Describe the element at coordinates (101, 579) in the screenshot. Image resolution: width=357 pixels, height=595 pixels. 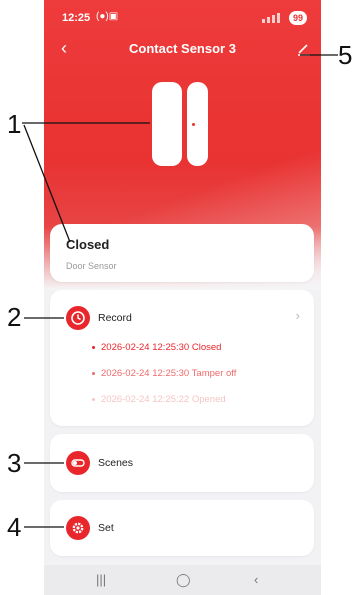
I see `recents-button: |||` at that location.